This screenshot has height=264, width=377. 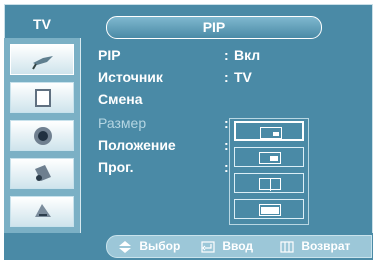 I want to click on size-option-double, so click(x=269, y=209).